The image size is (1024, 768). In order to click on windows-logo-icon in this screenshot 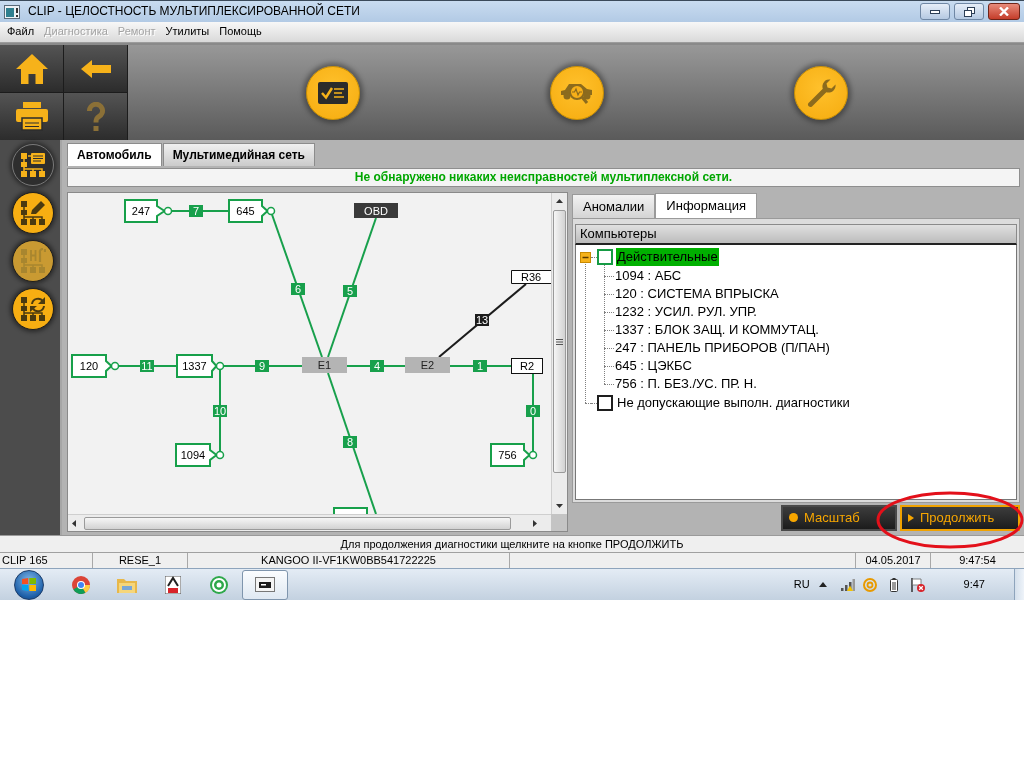, I will do `click(29, 584)`.